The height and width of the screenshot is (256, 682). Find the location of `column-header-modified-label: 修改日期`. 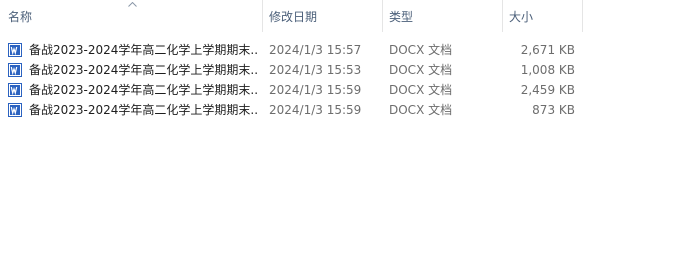

column-header-modified-label: 修改日期 is located at coordinates (293, 16).